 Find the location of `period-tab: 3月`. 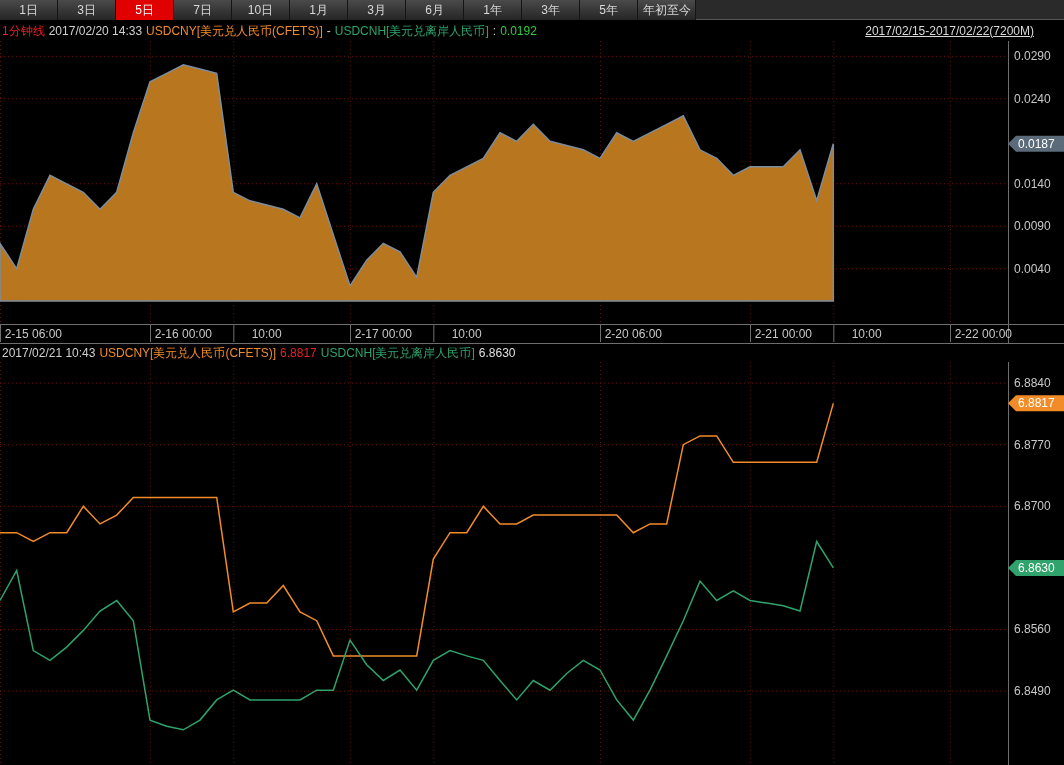

period-tab: 3月 is located at coordinates (377, 10).